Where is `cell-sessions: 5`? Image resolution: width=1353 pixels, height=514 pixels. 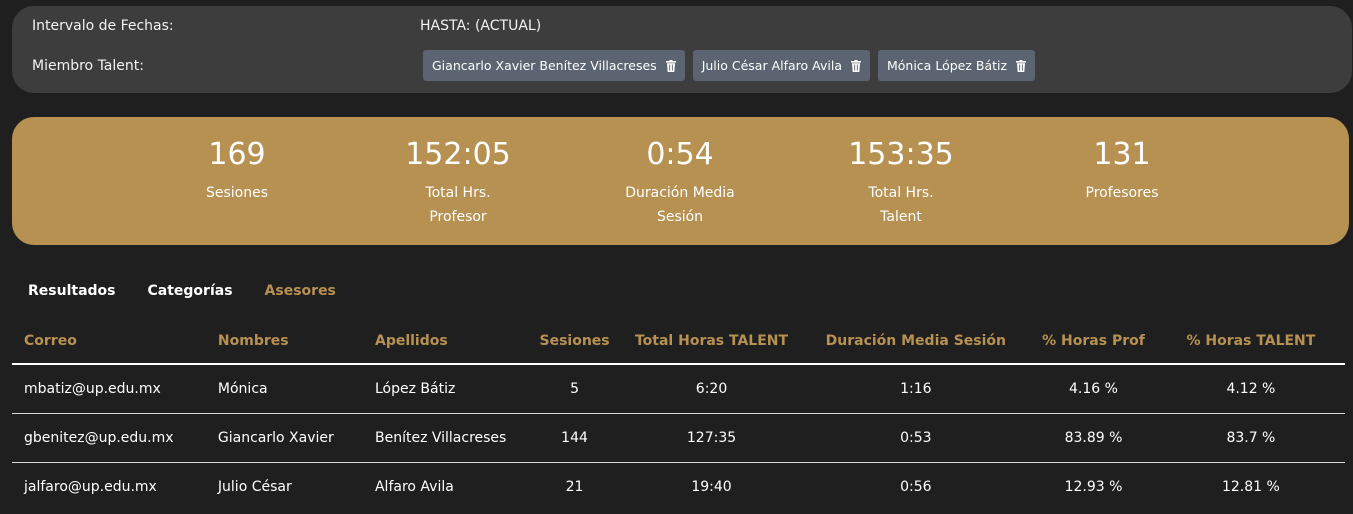
cell-sessions: 5 is located at coordinates (574, 389).